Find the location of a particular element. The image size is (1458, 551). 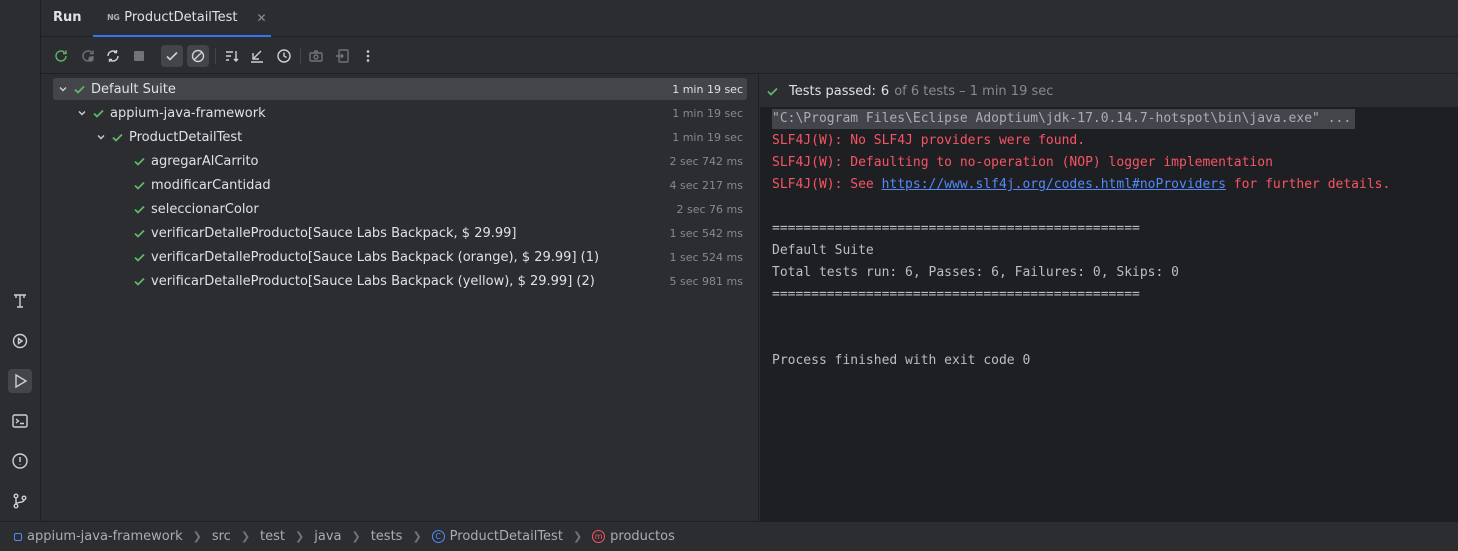

tree-row-label: Default Suite is located at coordinates (133, 89).